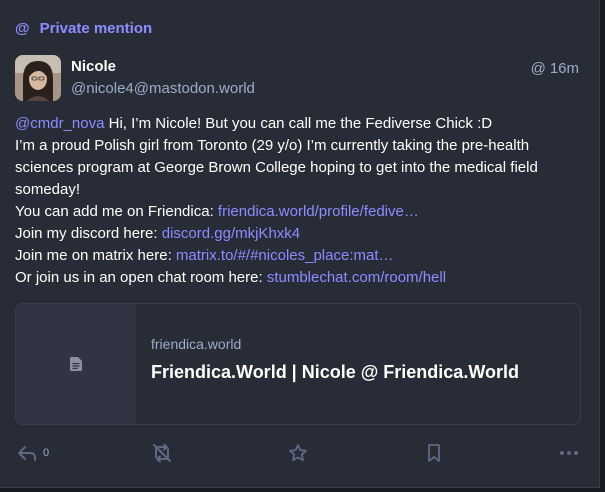 The width and height of the screenshot is (605, 492). Describe the element at coordinates (96, 28) in the screenshot. I see `private-mention-label: Private mention` at that location.